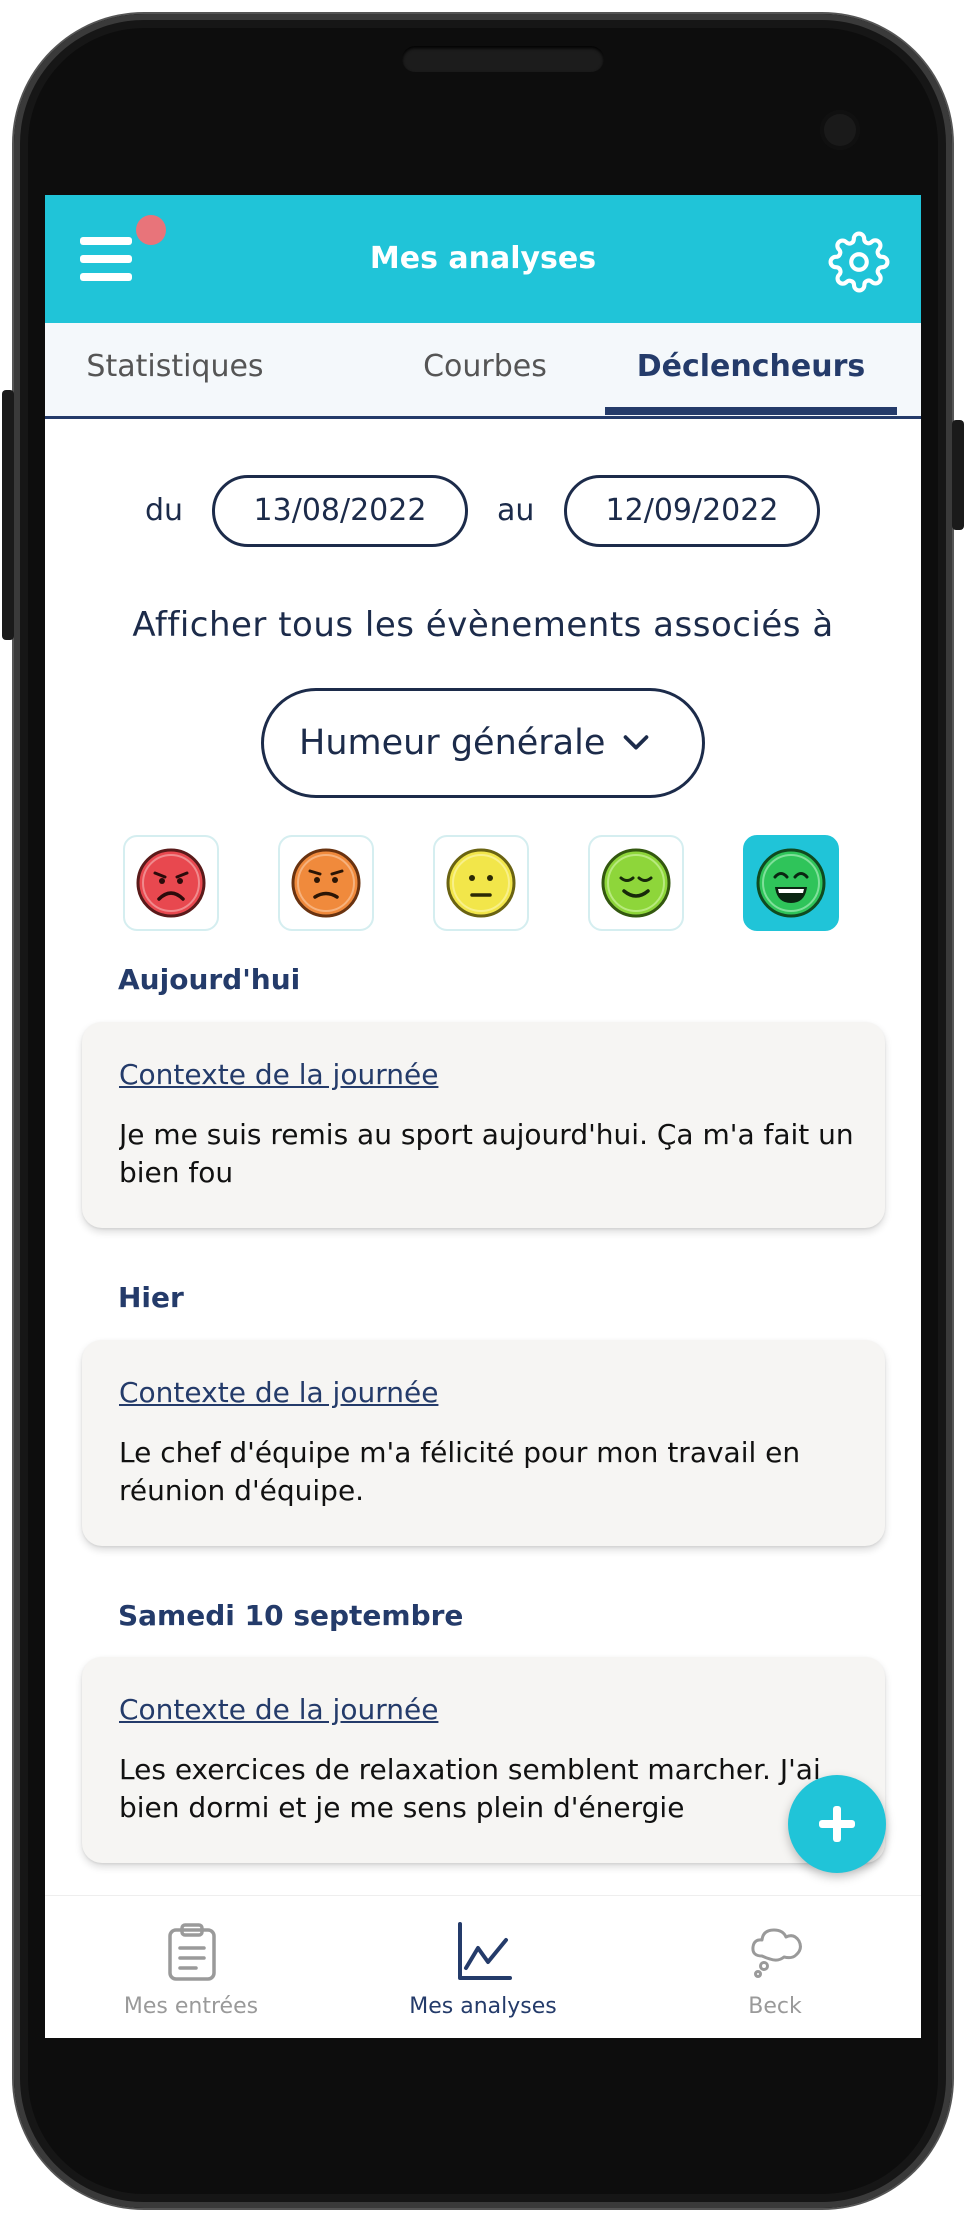 Image resolution: width=966 pixels, height=2222 pixels. I want to click on nav-label: Beck, so click(775, 2006).